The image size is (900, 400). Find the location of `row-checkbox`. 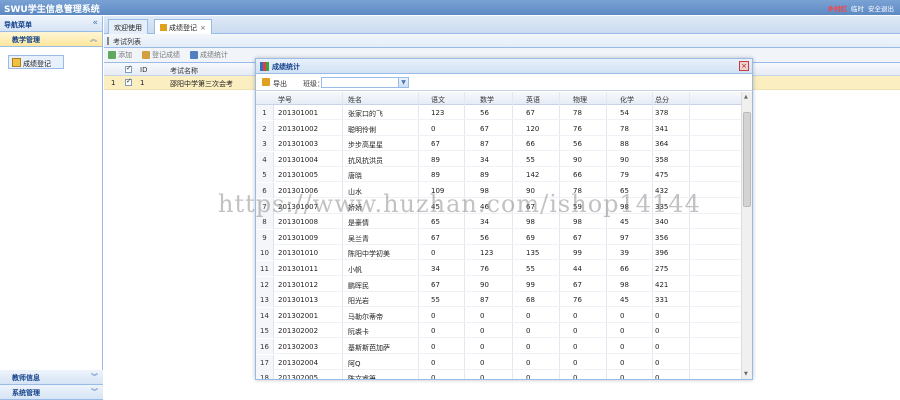

row-checkbox is located at coordinates (128, 81).